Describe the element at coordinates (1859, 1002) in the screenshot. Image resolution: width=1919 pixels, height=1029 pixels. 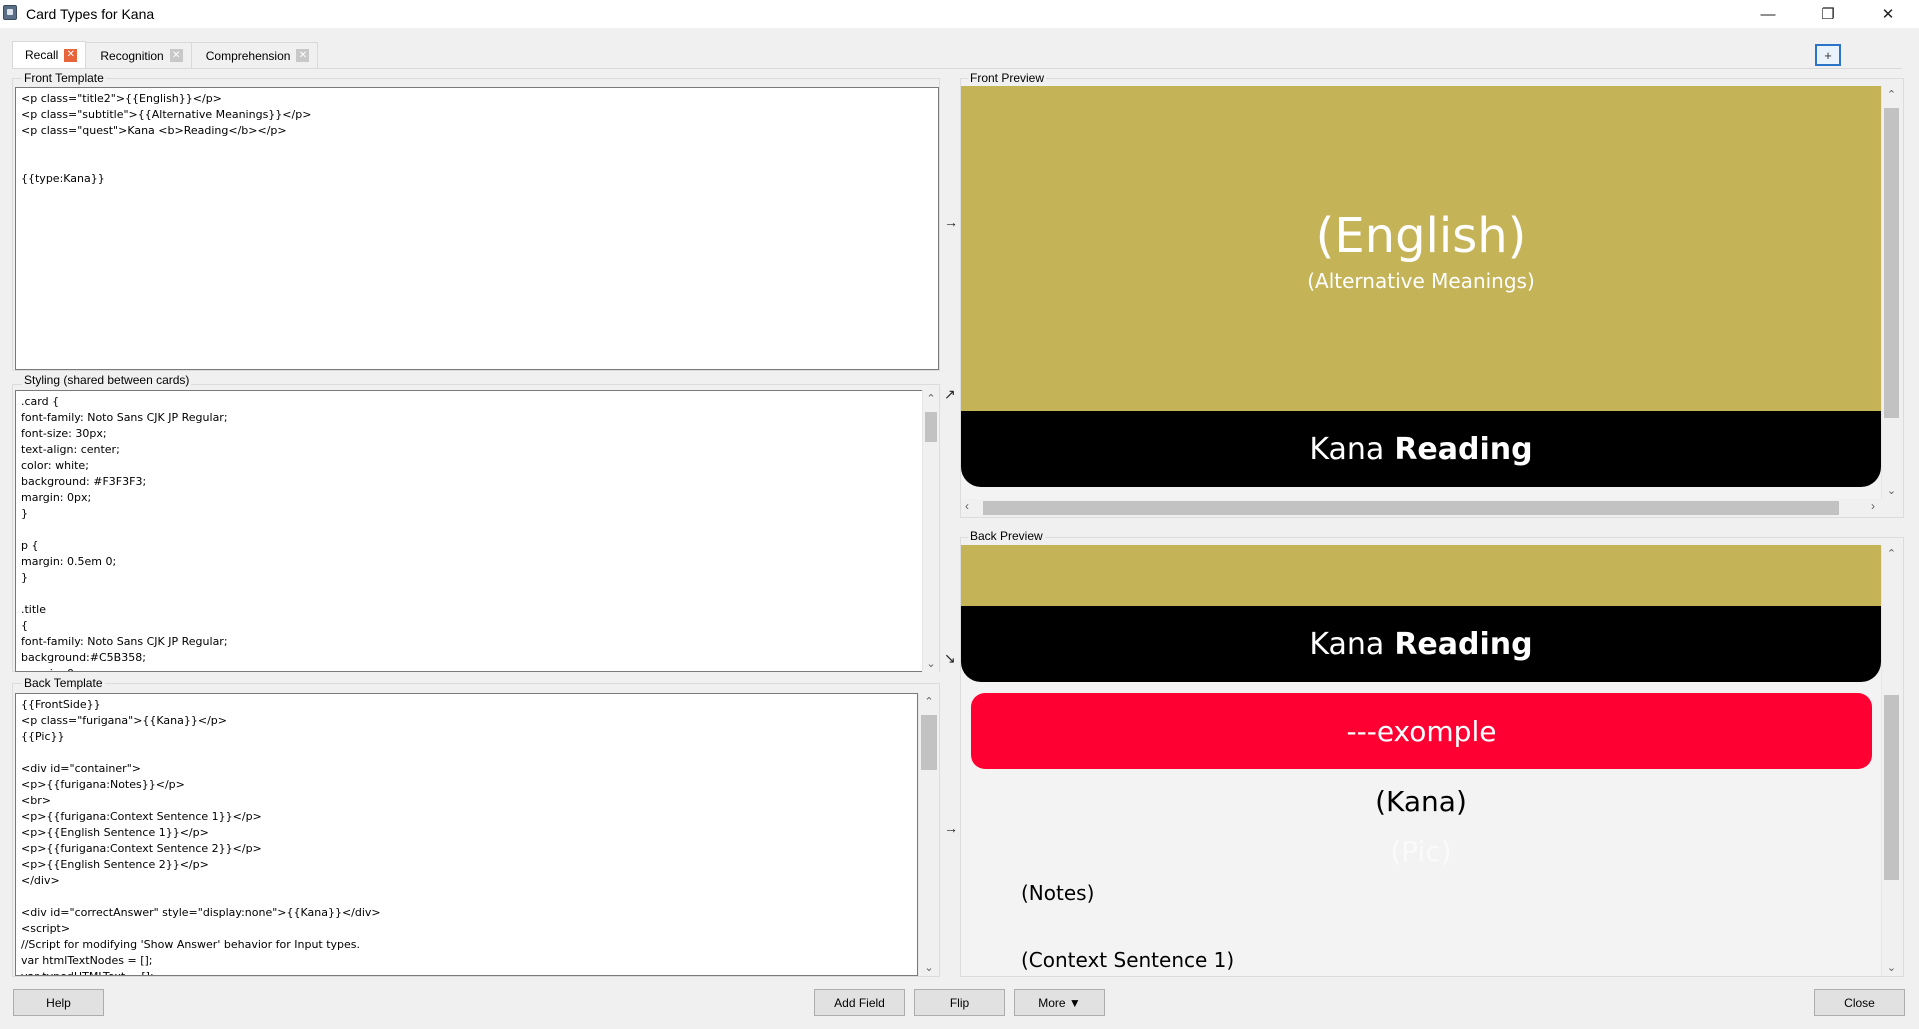
I see `close-button: Close` at that location.